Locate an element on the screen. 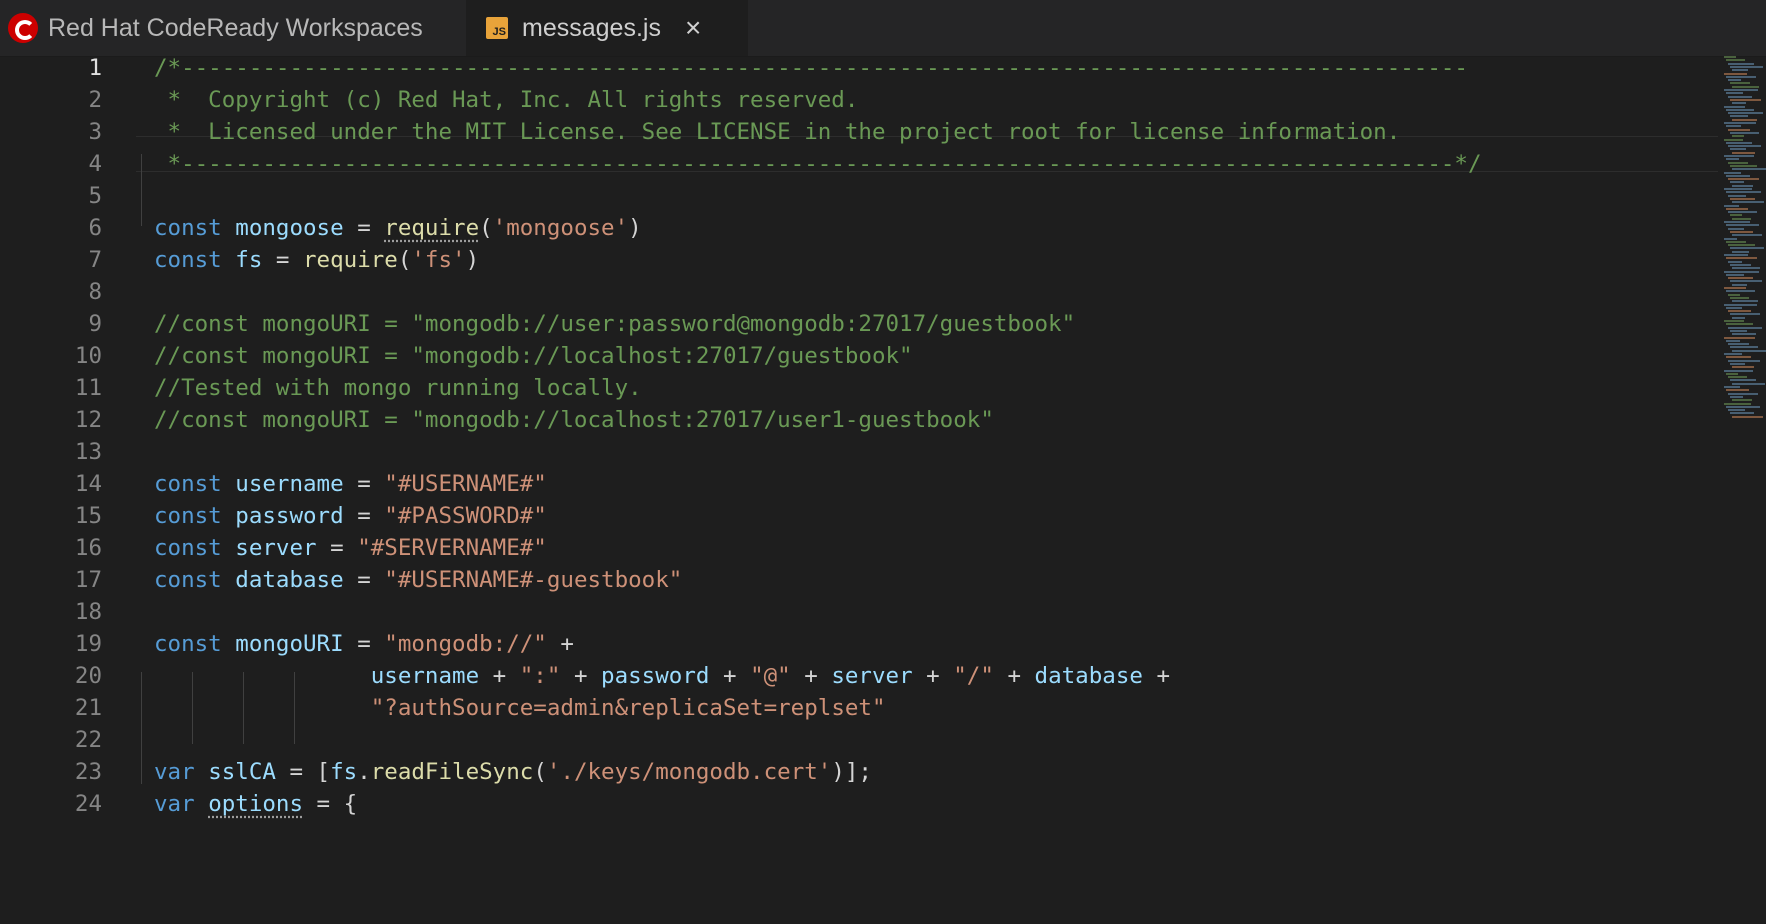 The image size is (1766, 924). close-icon: × is located at coordinates (693, 28).